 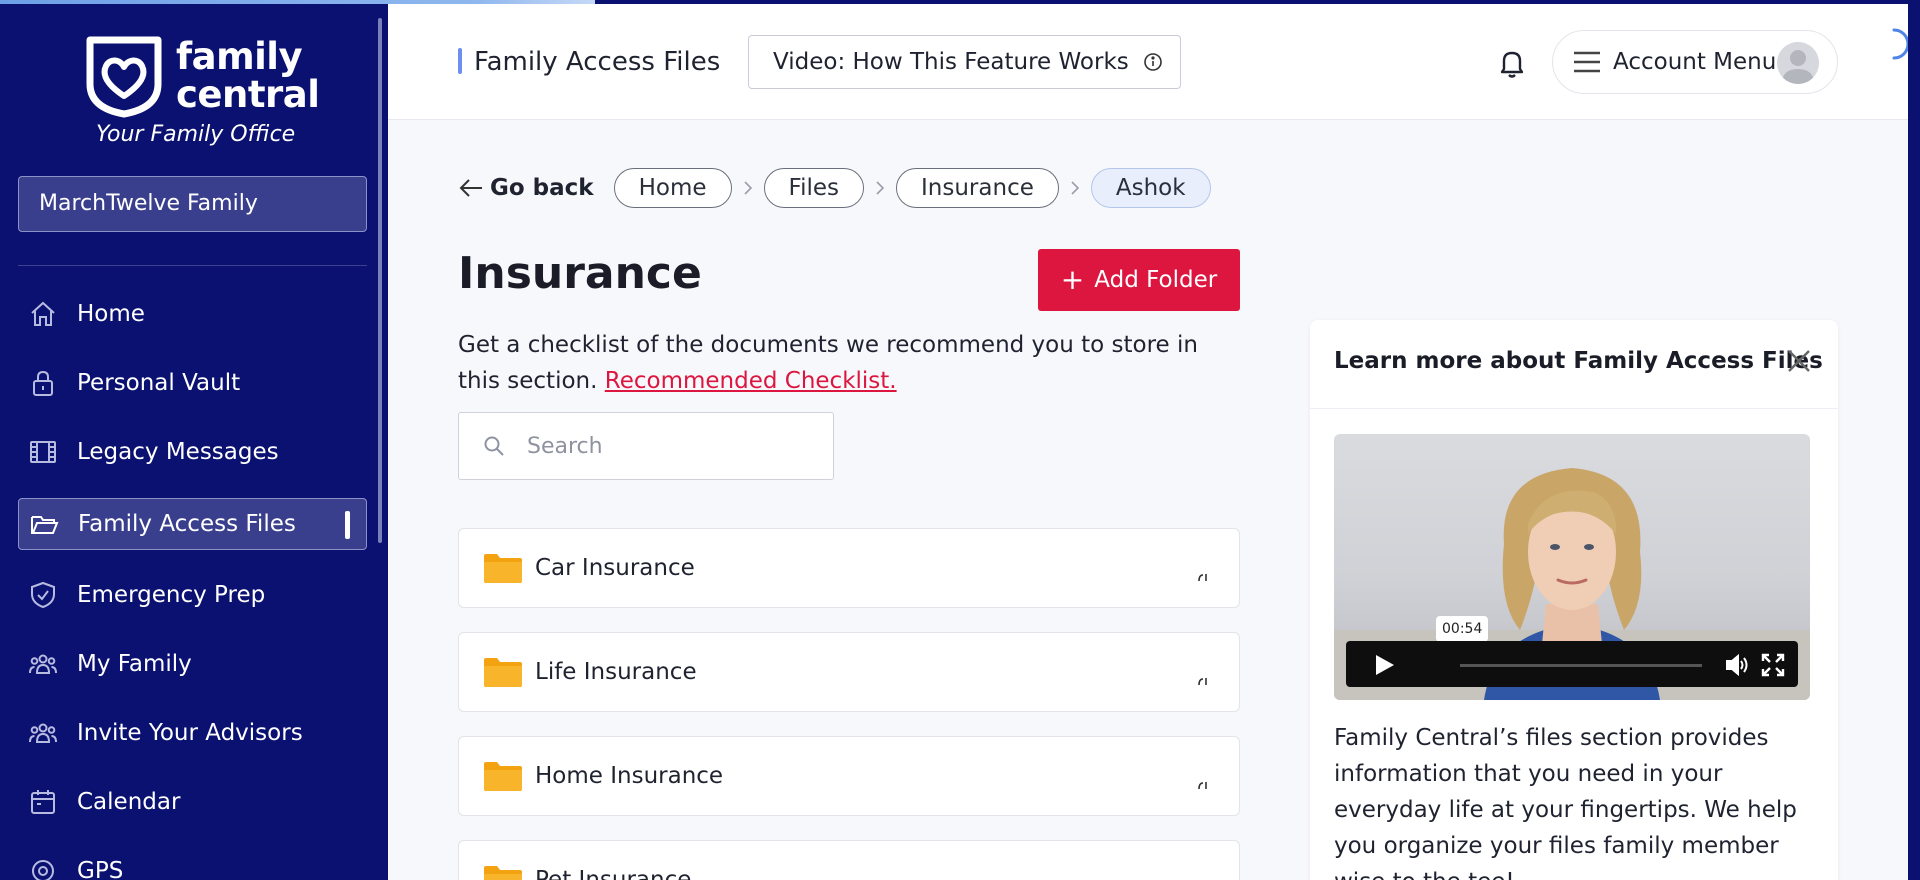 What do you see at coordinates (1914, 442) in the screenshot?
I see `page-scrollbar` at bounding box center [1914, 442].